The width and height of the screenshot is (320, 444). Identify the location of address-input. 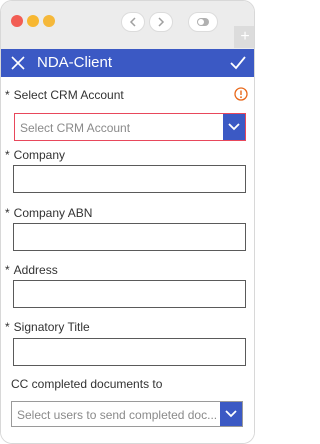
(129, 294).